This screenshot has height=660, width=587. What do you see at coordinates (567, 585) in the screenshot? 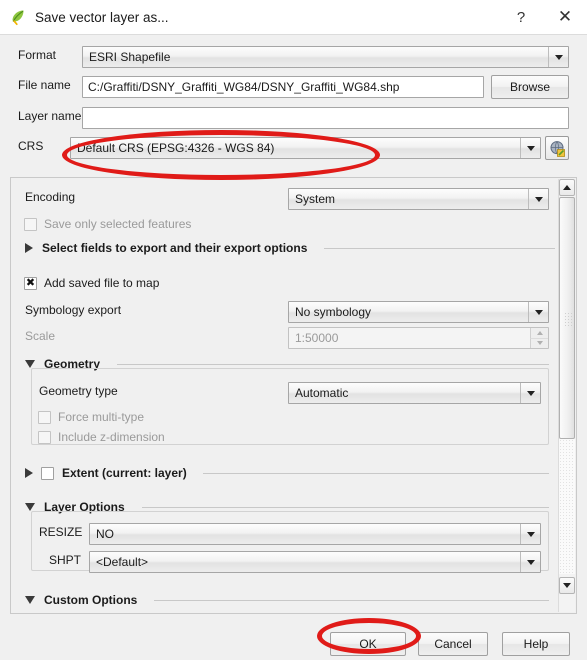
I see `scroll-down-icon` at bounding box center [567, 585].